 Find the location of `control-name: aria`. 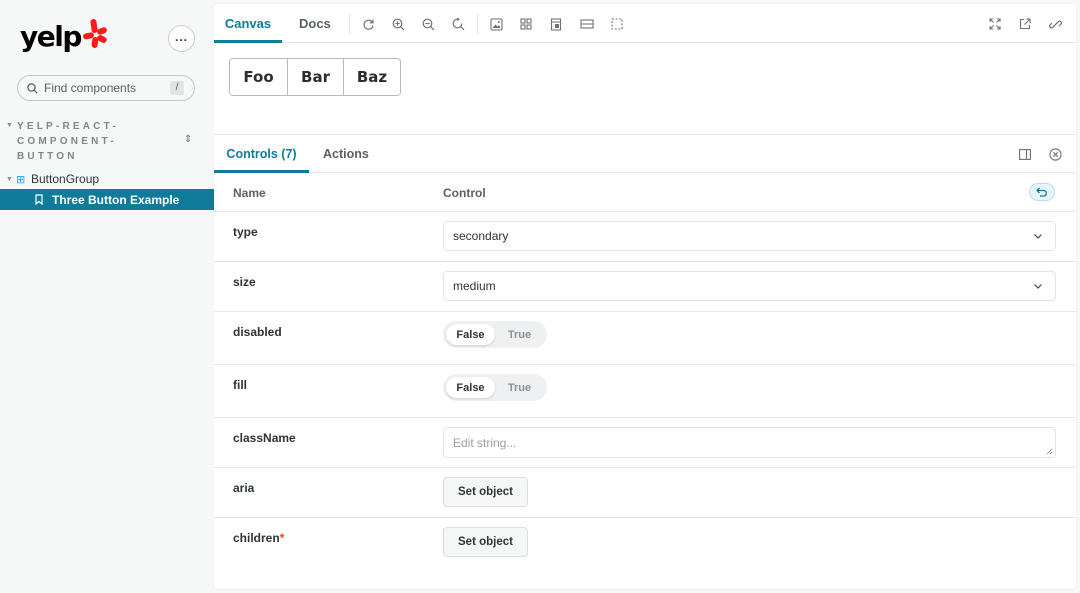

control-name: aria is located at coordinates (244, 488).